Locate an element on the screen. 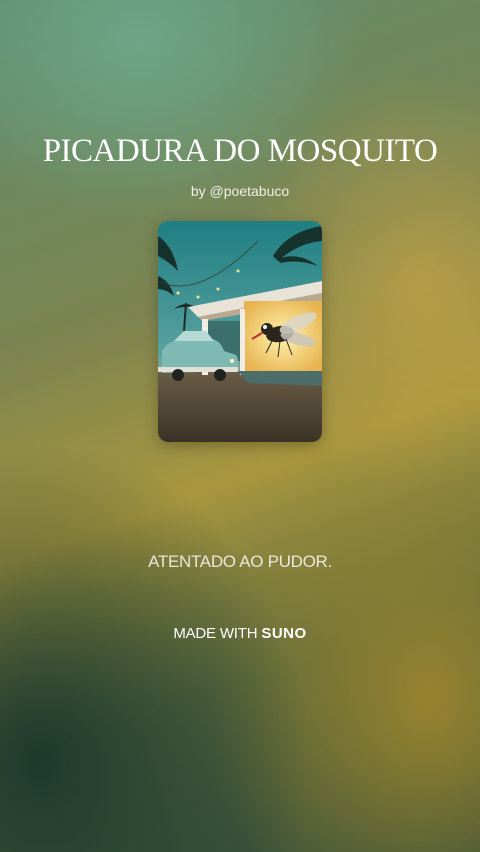 The image size is (480, 852). cover-art is located at coordinates (240, 331).